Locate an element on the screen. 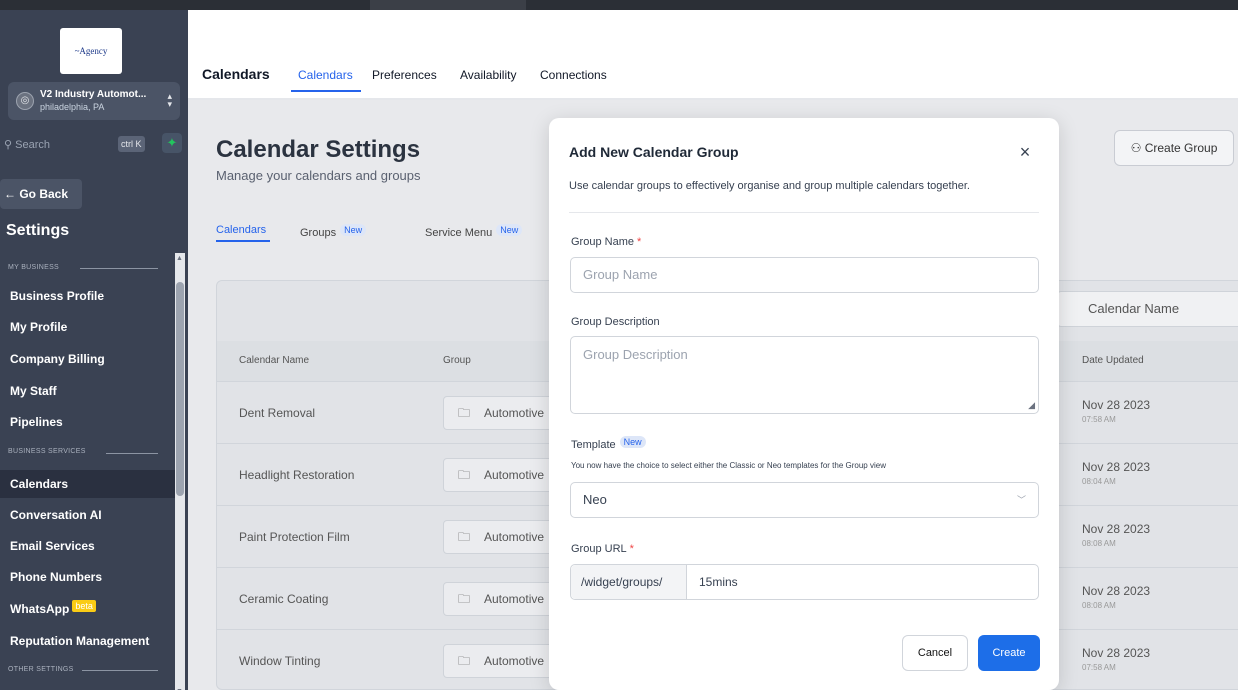  cancel-button: Cancel is located at coordinates (935, 653).